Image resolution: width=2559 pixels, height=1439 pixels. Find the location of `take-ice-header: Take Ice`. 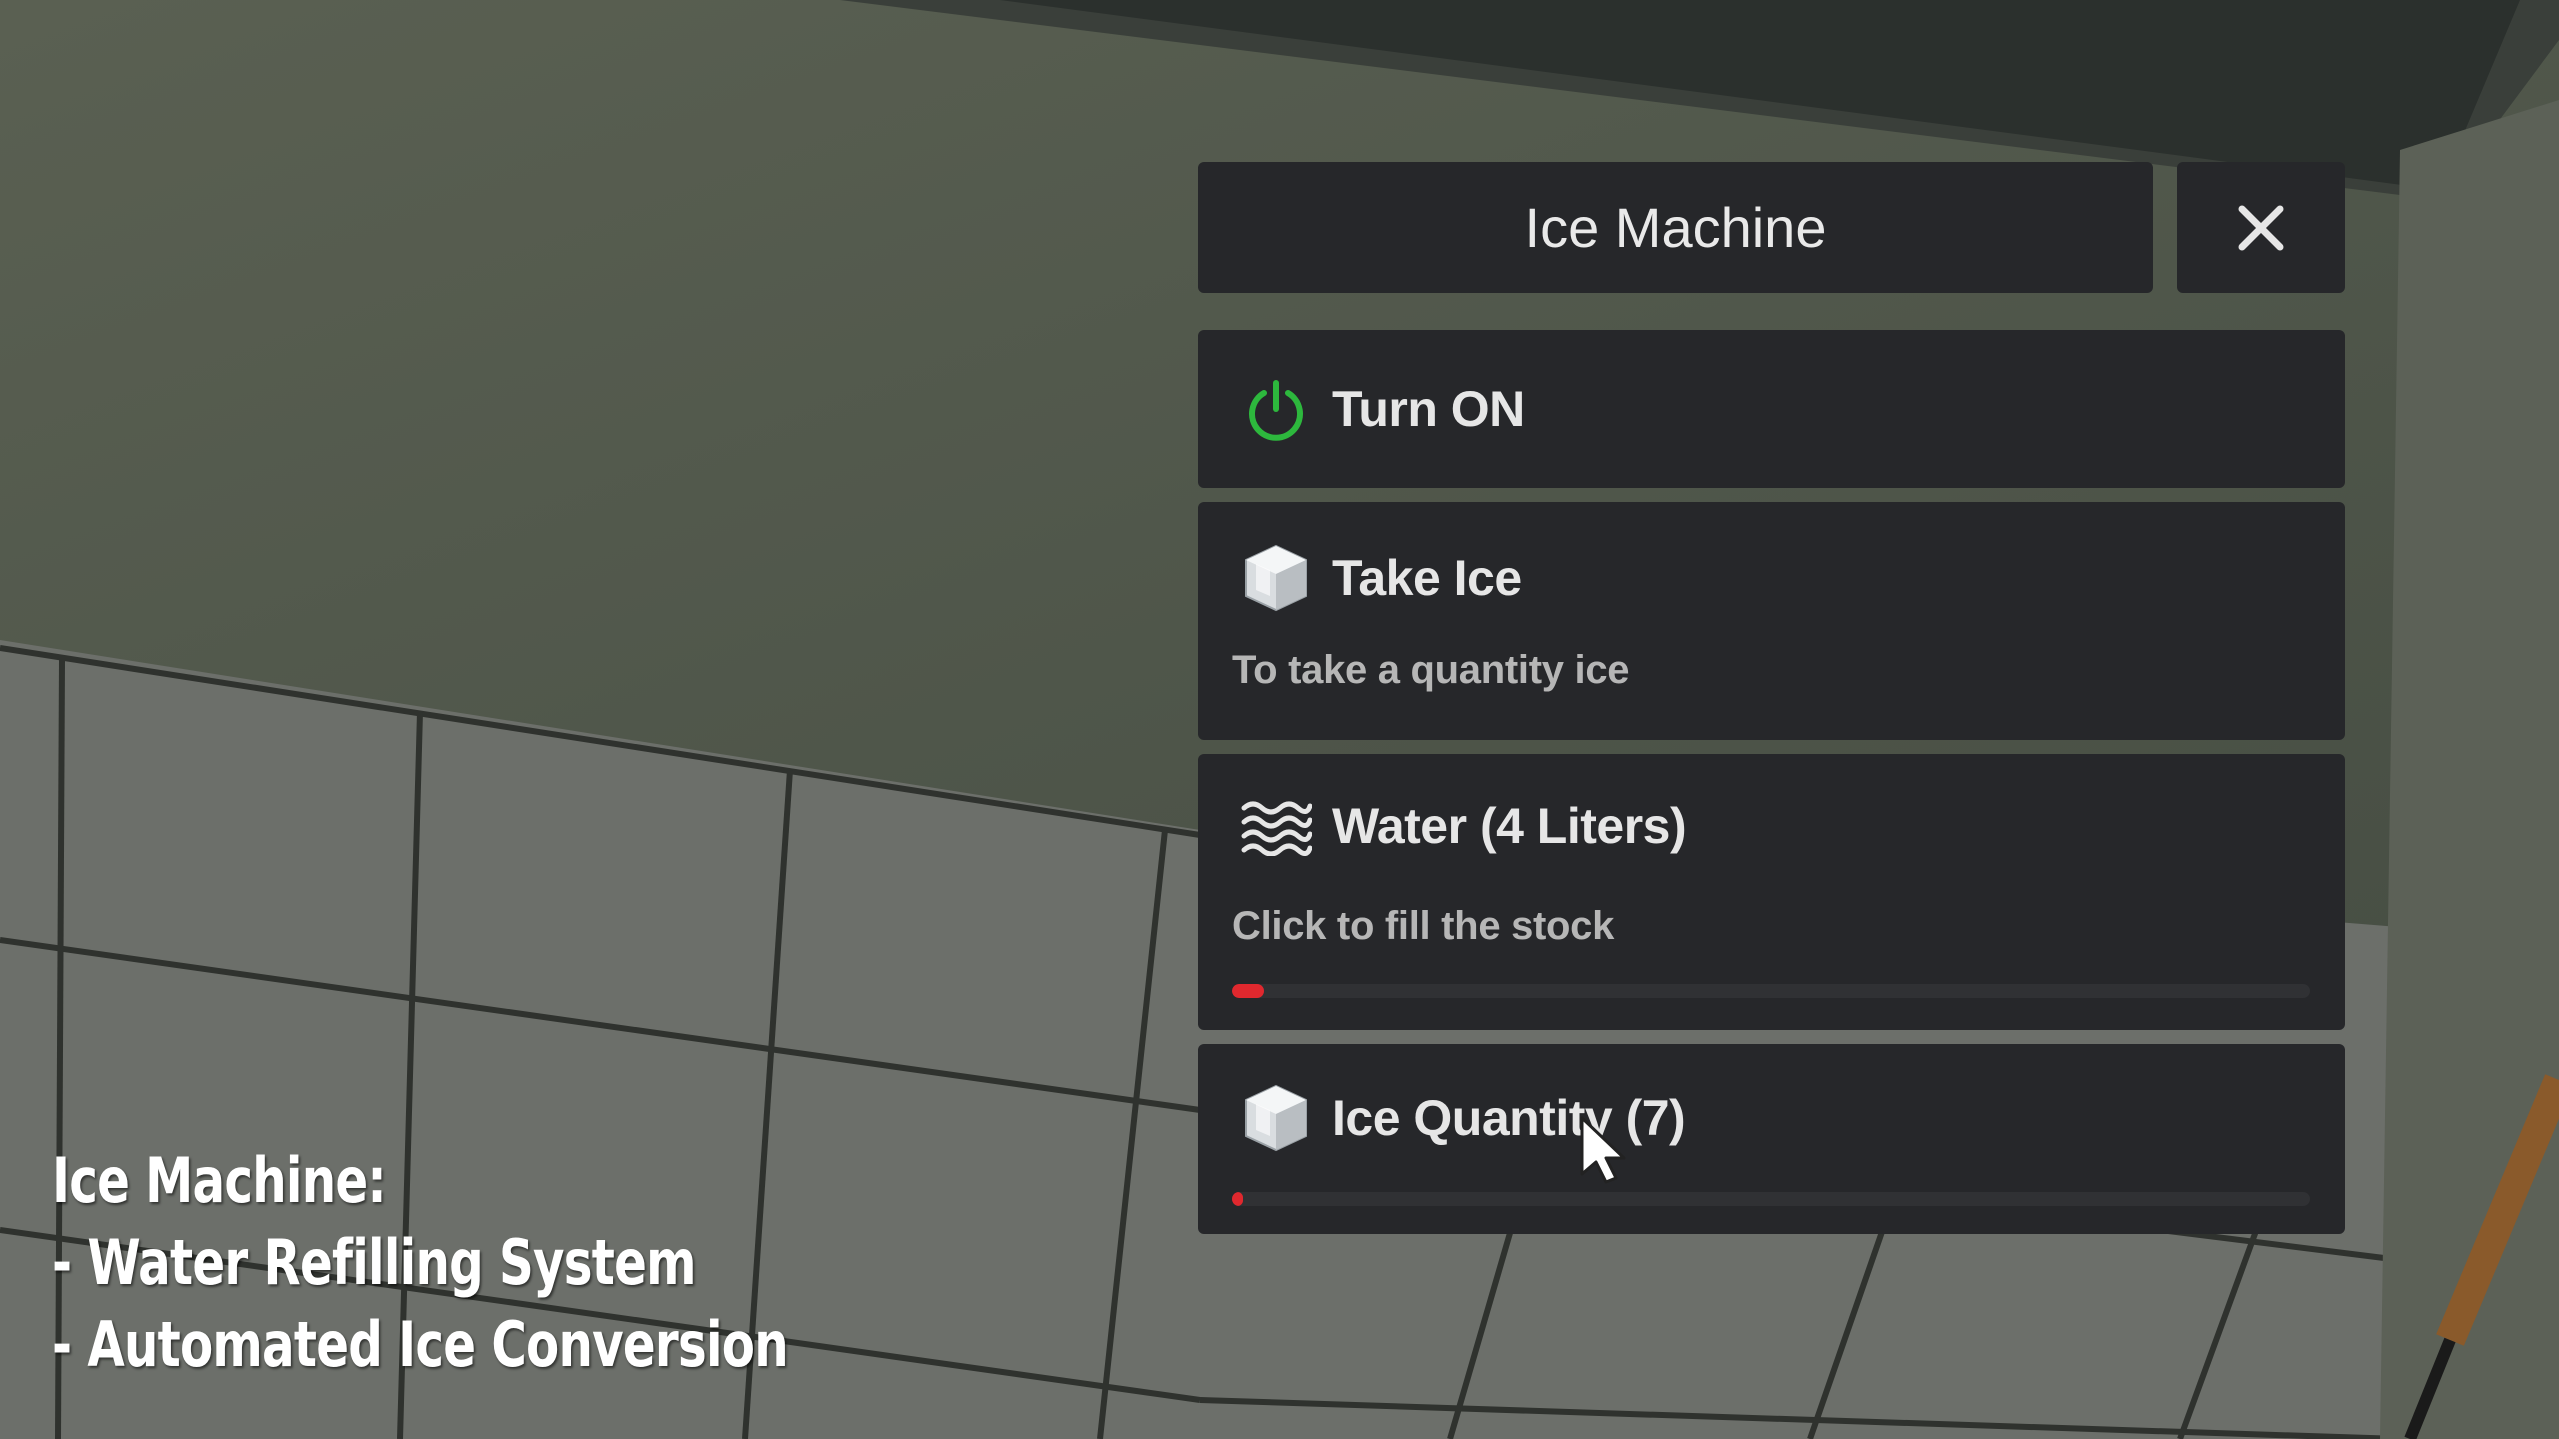

take-ice-header: Take Ice is located at coordinates (1380, 578).